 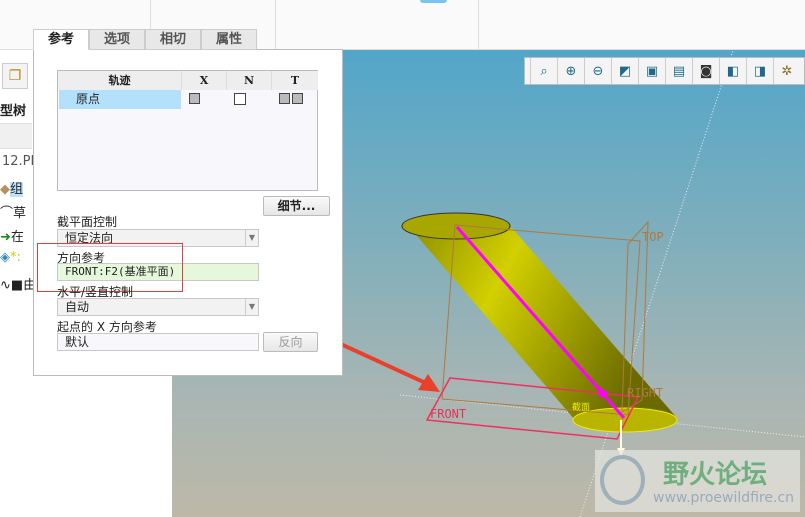 What do you see at coordinates (786, 71) in the screenshot?
I see `datum-display-icon: ✲` at bounding box center [786, 71].